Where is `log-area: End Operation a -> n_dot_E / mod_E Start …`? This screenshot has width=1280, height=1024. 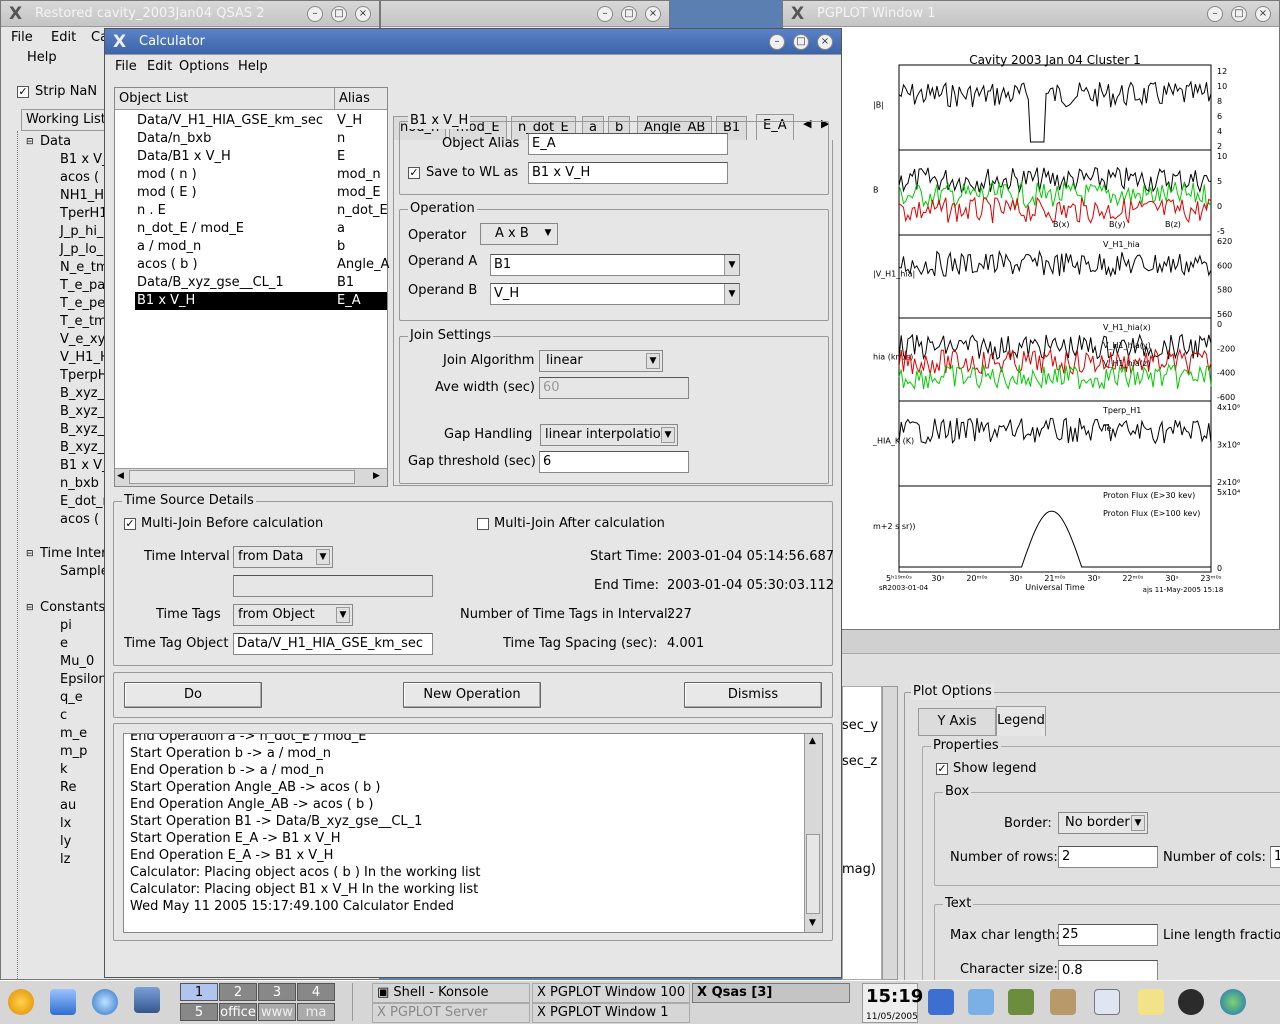
log-area: End Operation a -> n_dot_E / mod_E Start … is located at coordinates (473, 833).